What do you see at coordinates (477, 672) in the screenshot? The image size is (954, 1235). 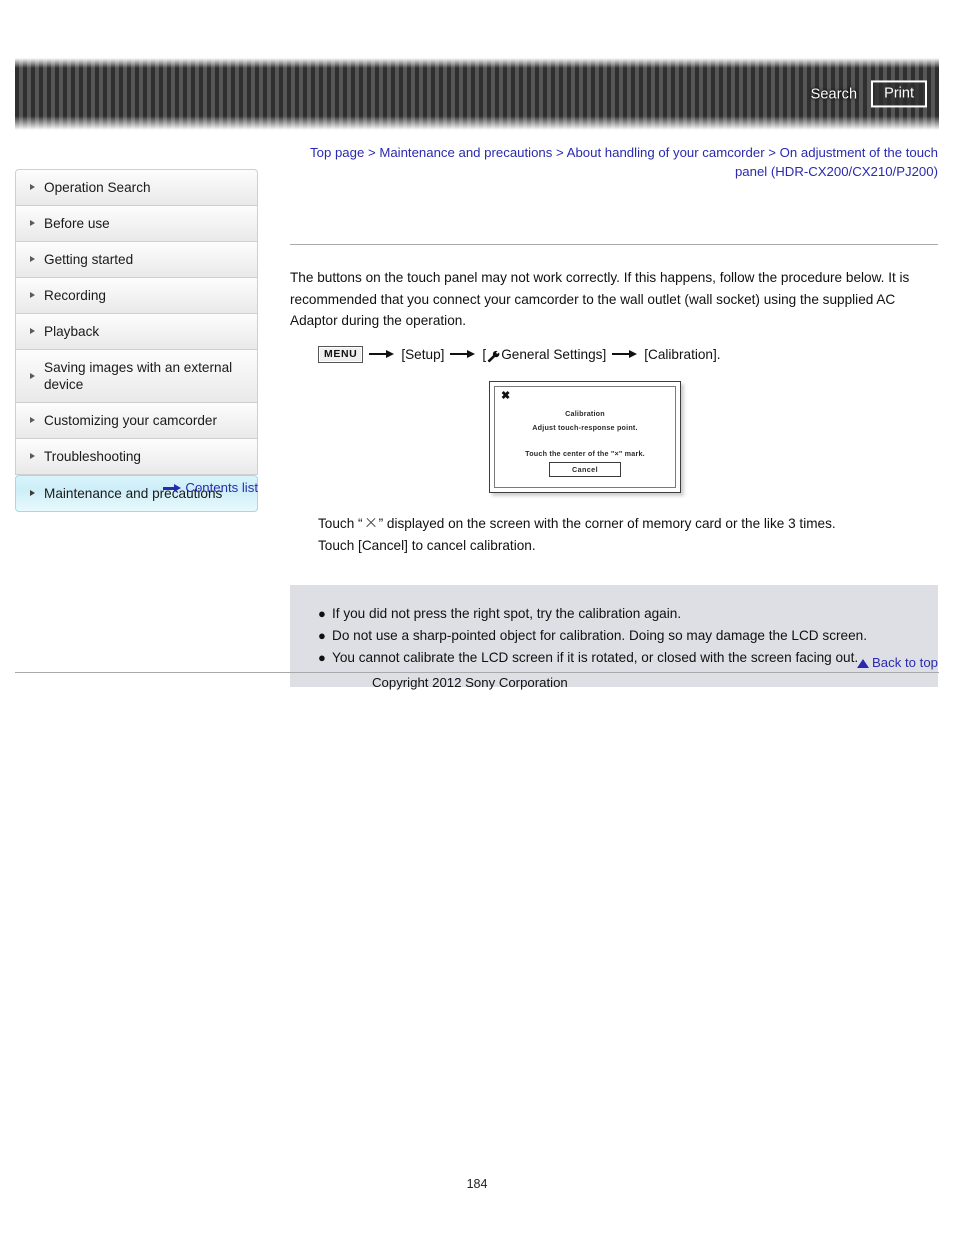 I see `footer-divider` at bounding box center [477, 672].